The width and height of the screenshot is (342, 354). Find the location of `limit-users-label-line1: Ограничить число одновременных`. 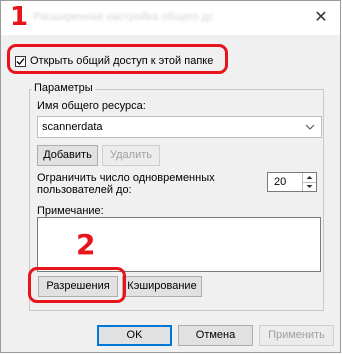

limit-users-label-line1: Ограничить число одновременных is located at coordinates (126, 178).